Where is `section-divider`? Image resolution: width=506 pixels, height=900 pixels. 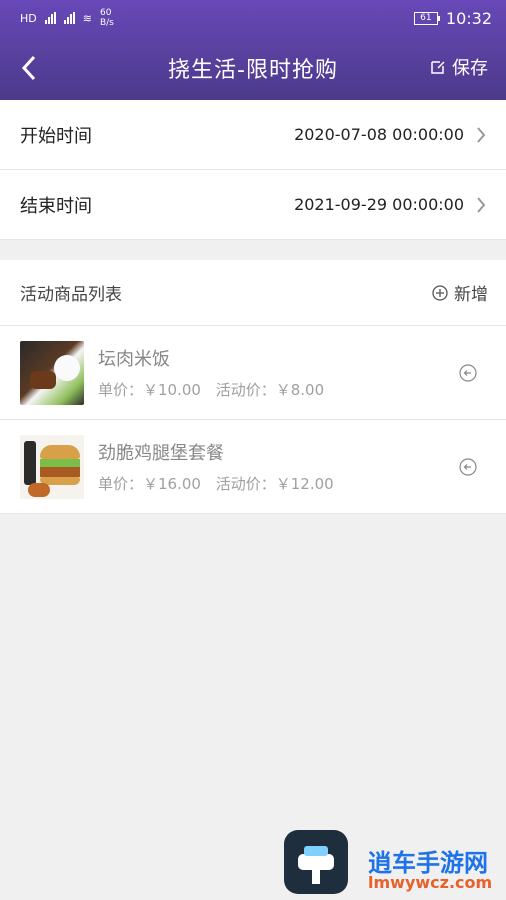
section-divider is located at coordinates (253, 250).